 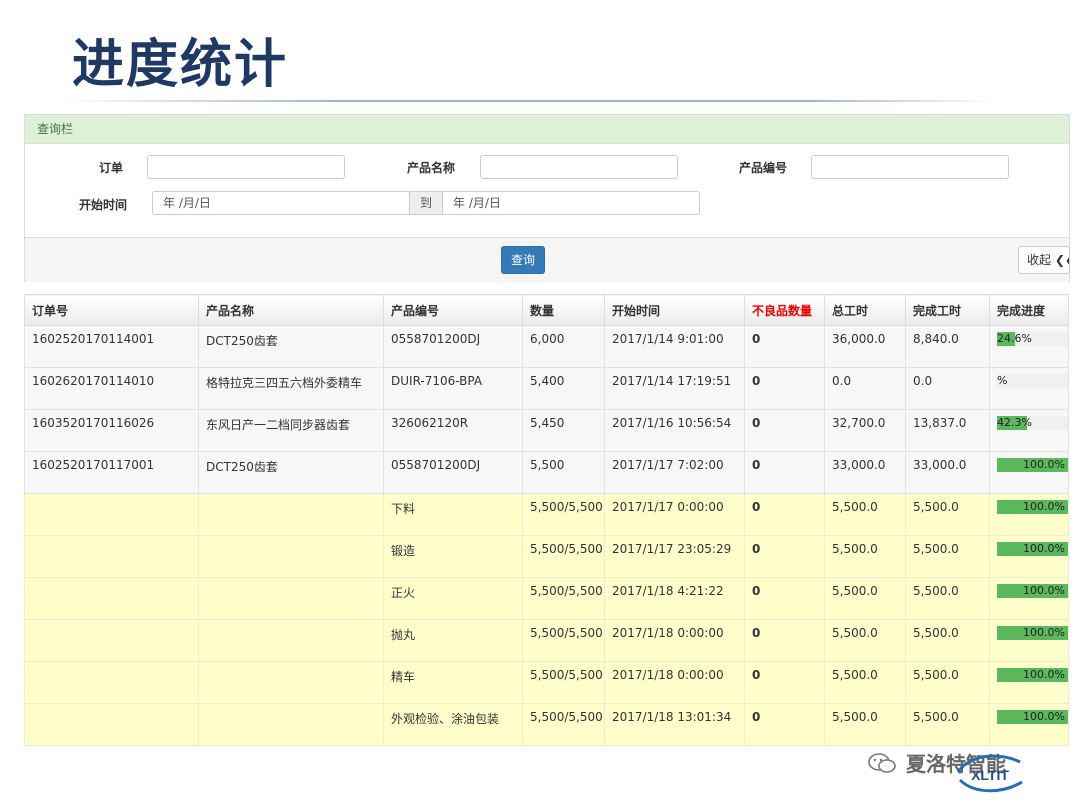 What do you see at coordinates (563, 388) in the screenshot?
I see `quantity-cell: 5,400` at bounding box center [563, 388].